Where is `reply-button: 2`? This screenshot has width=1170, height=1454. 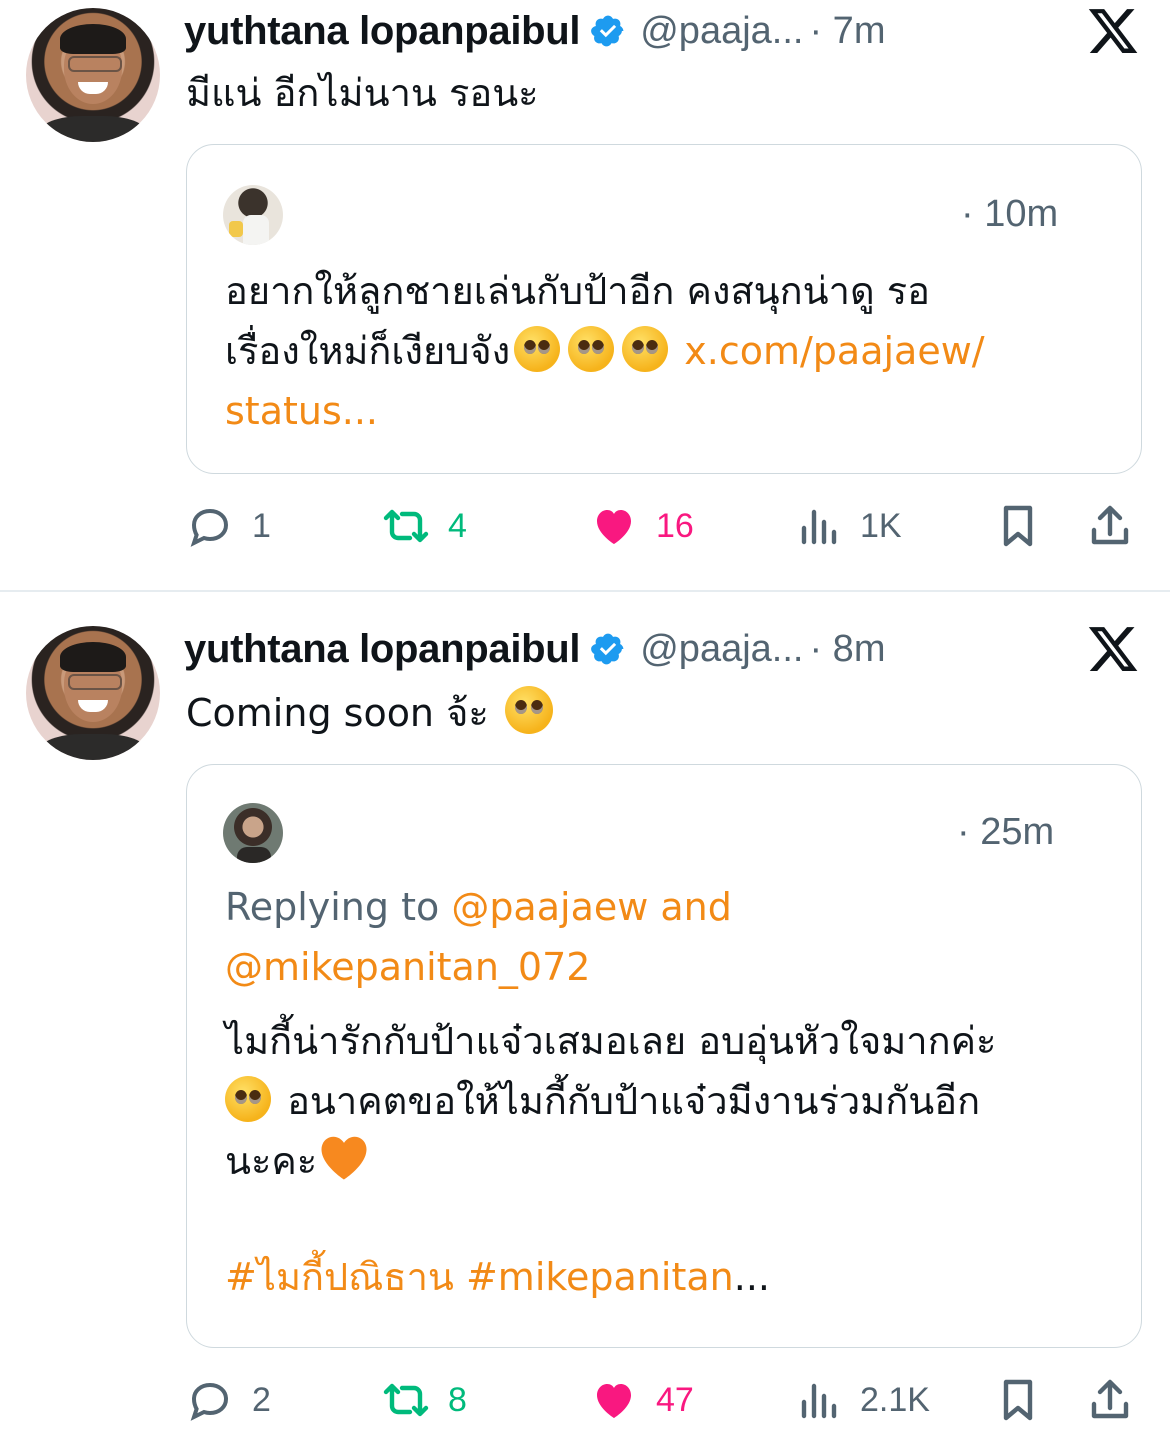
reply-button: 2 is located at coordinates (228, 1400).